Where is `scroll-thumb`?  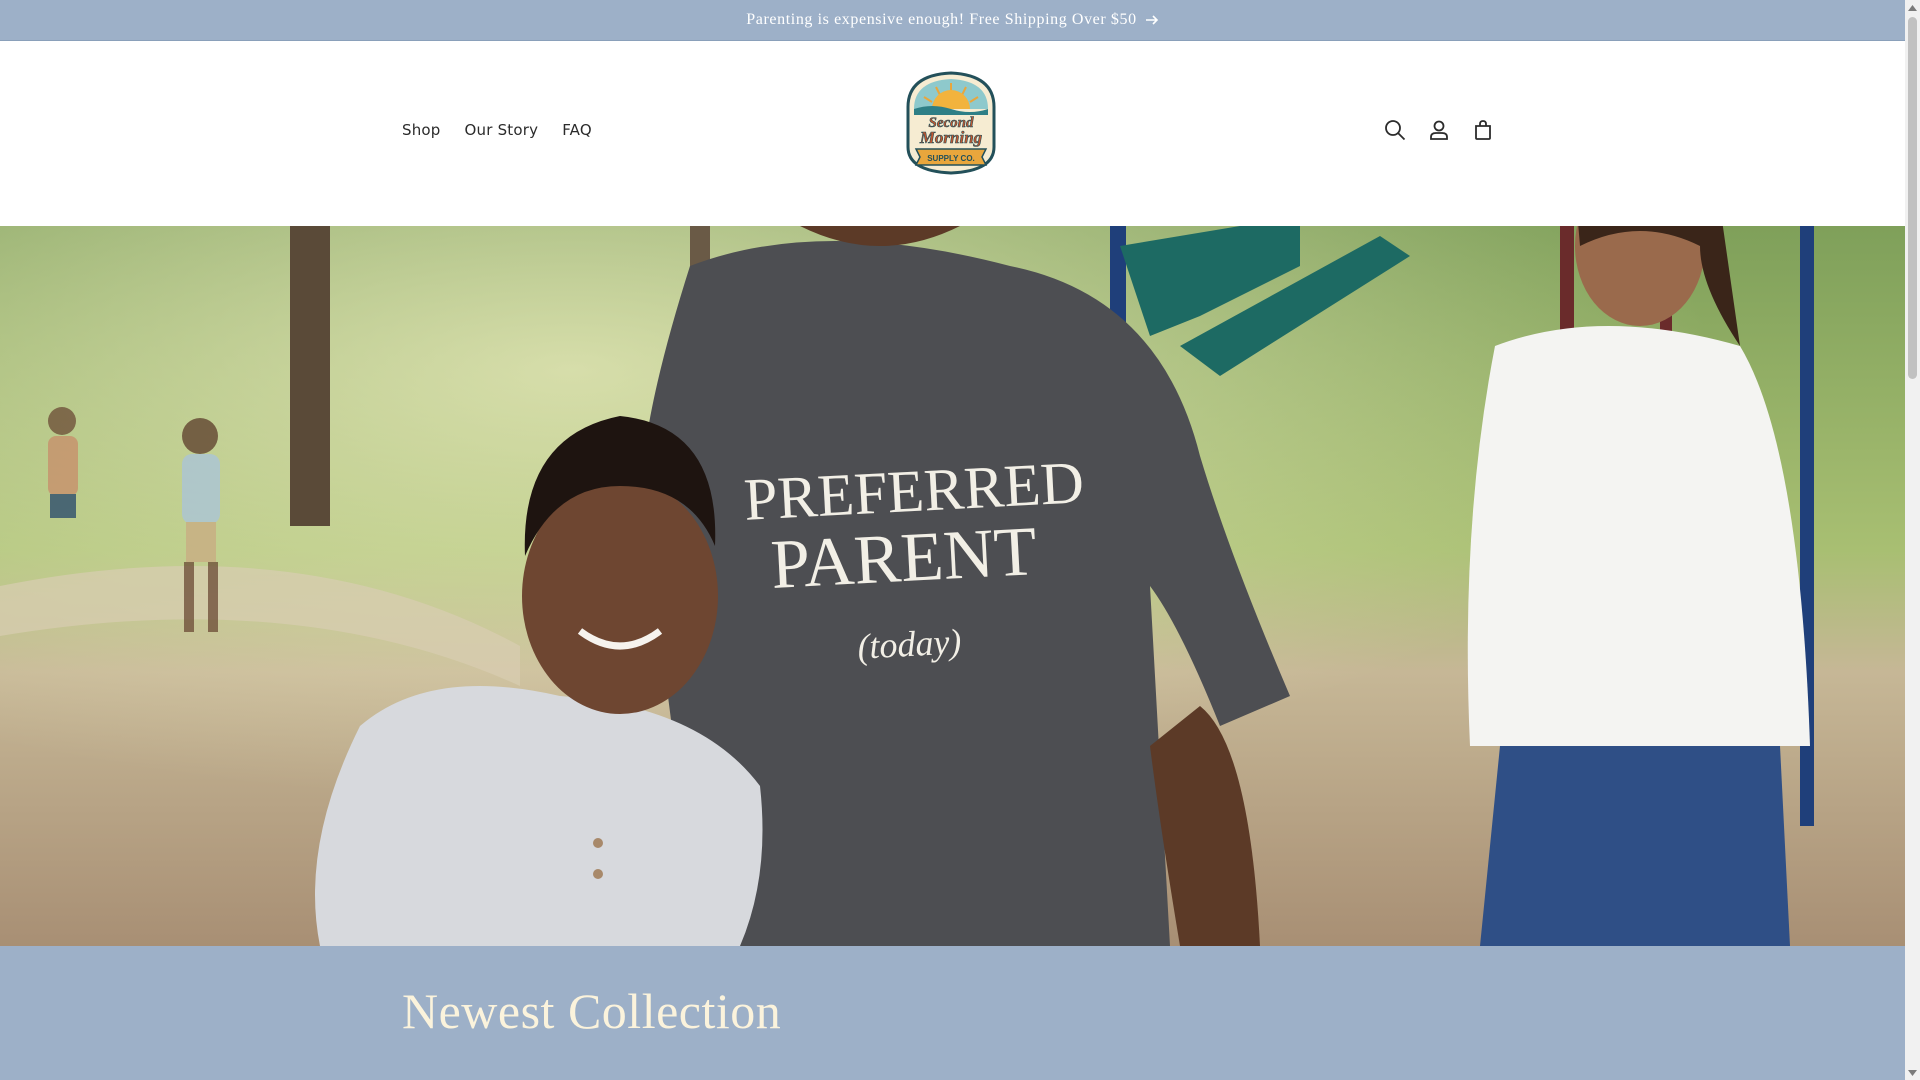
scroll-thumb is located at coordinates (1912, 198).